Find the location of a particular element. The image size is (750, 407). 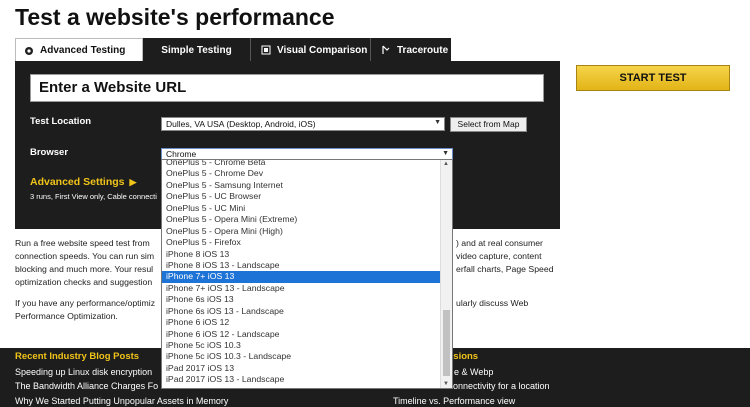

tab-simple-testing: Simple Testing is located at coordinates (197, 50).